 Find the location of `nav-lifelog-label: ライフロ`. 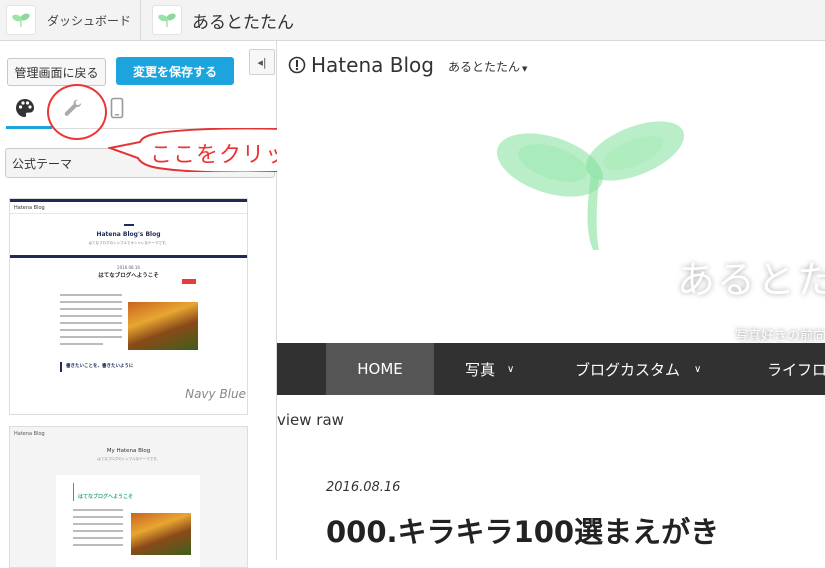

nav-lifelog-label: ライフロ is located at coordinates (796, 369).